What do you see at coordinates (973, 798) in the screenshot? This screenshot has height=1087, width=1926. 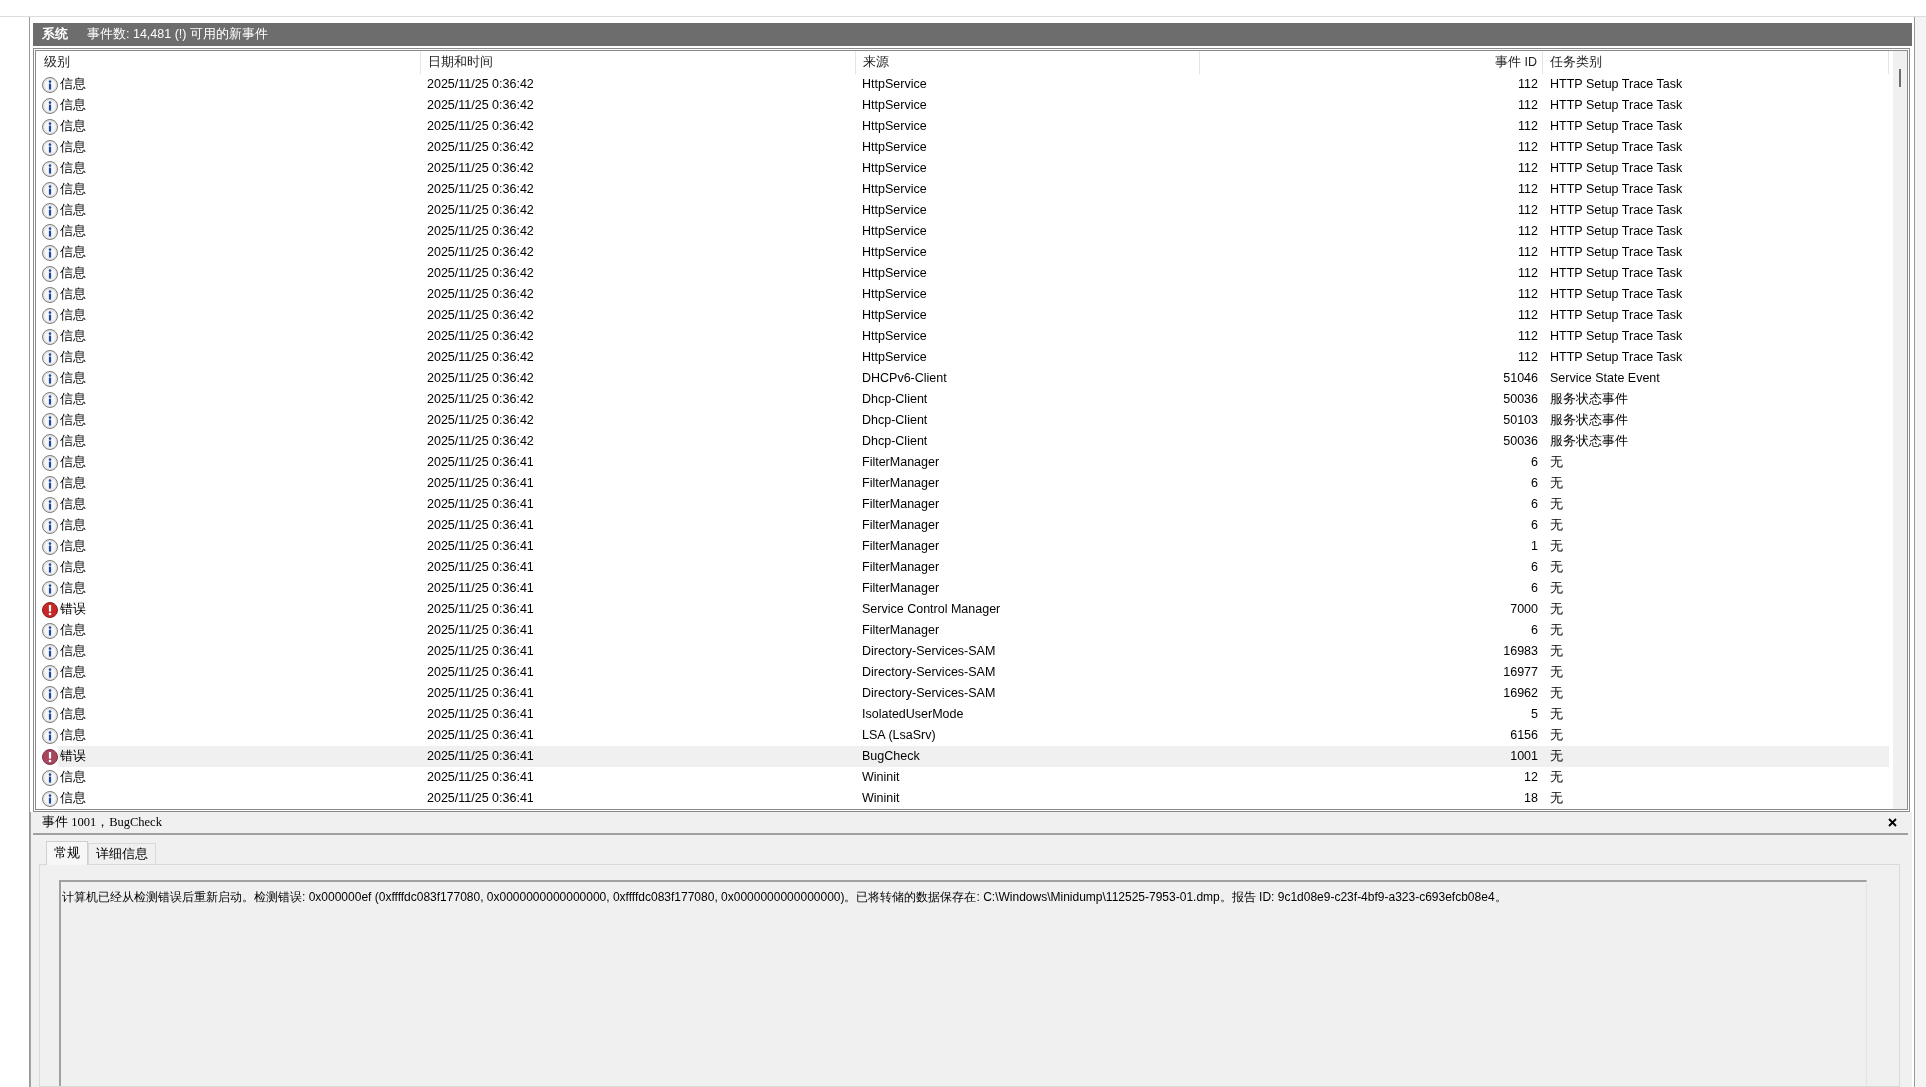 I see `event-row: 信息 2025/11/25 0:36:41 Wininit 18 无` at bounding box center [973, 798].